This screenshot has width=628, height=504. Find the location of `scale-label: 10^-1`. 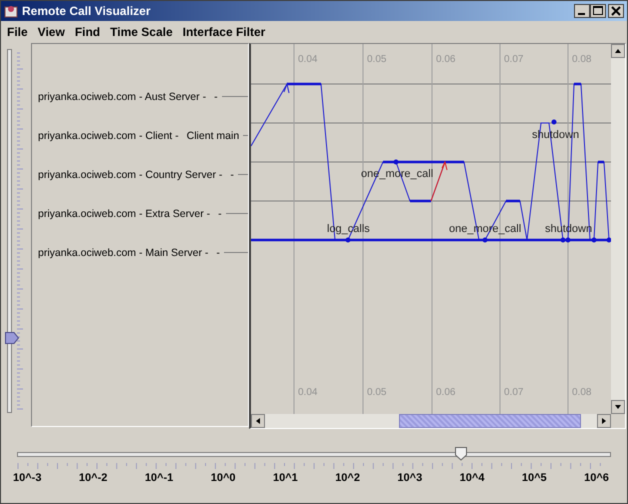

scale-label: 10^-1 is located at coordinates (159, 478).